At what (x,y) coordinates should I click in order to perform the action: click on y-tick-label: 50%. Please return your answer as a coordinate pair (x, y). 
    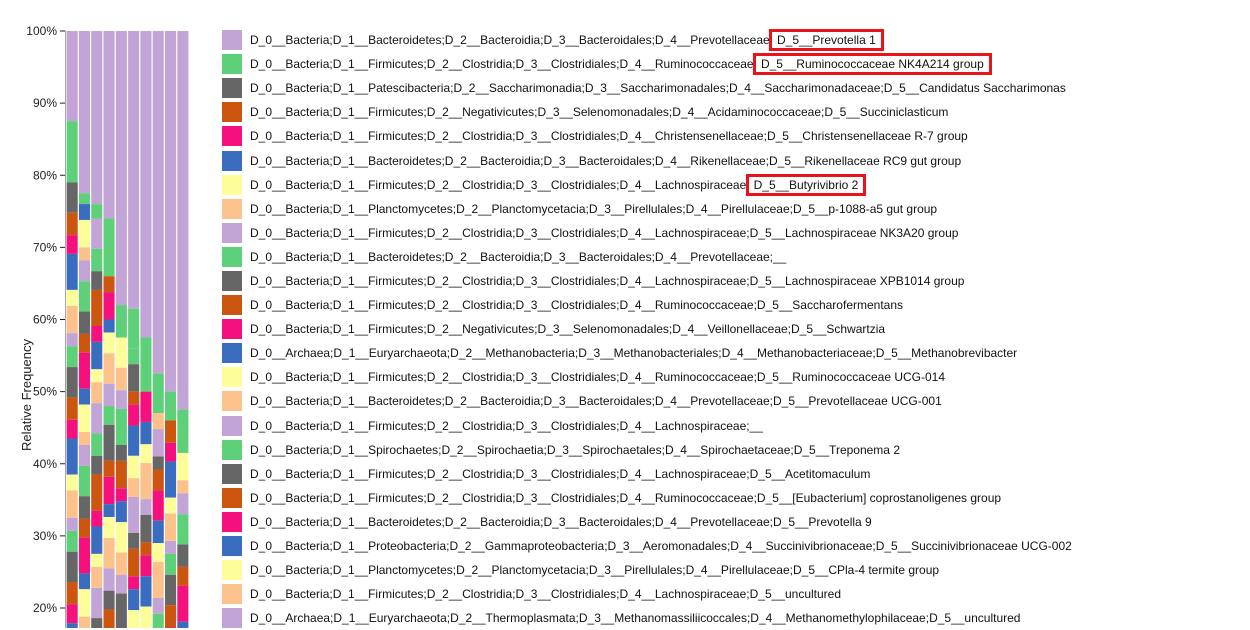
    Looking at the image, I should click on (45, 392).